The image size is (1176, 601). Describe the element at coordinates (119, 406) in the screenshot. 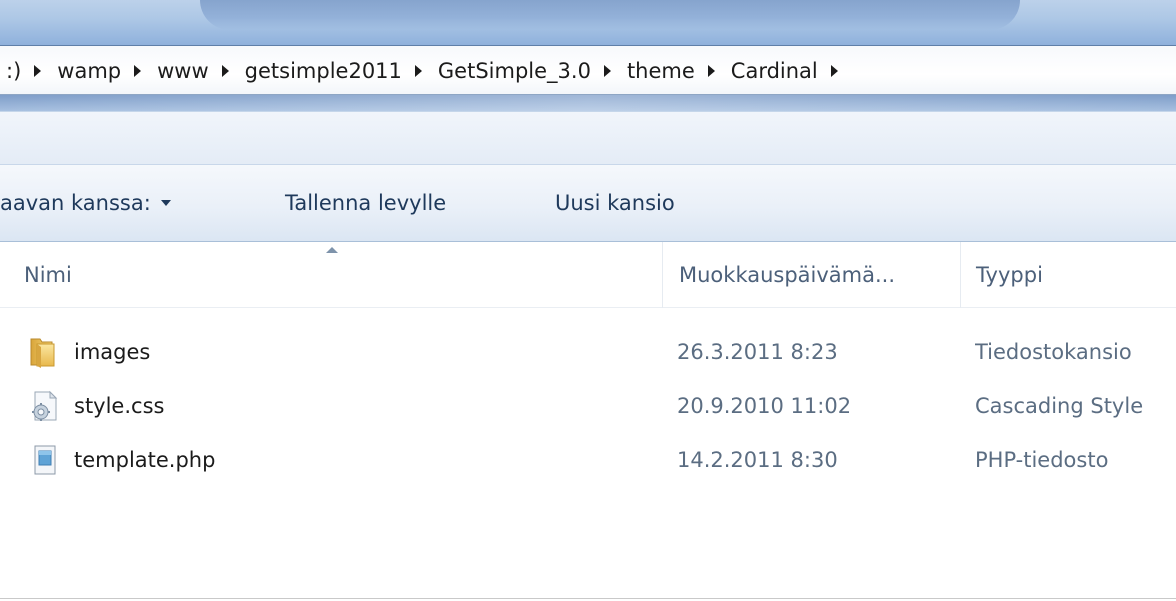

I see `file-name: style.css` at that location.